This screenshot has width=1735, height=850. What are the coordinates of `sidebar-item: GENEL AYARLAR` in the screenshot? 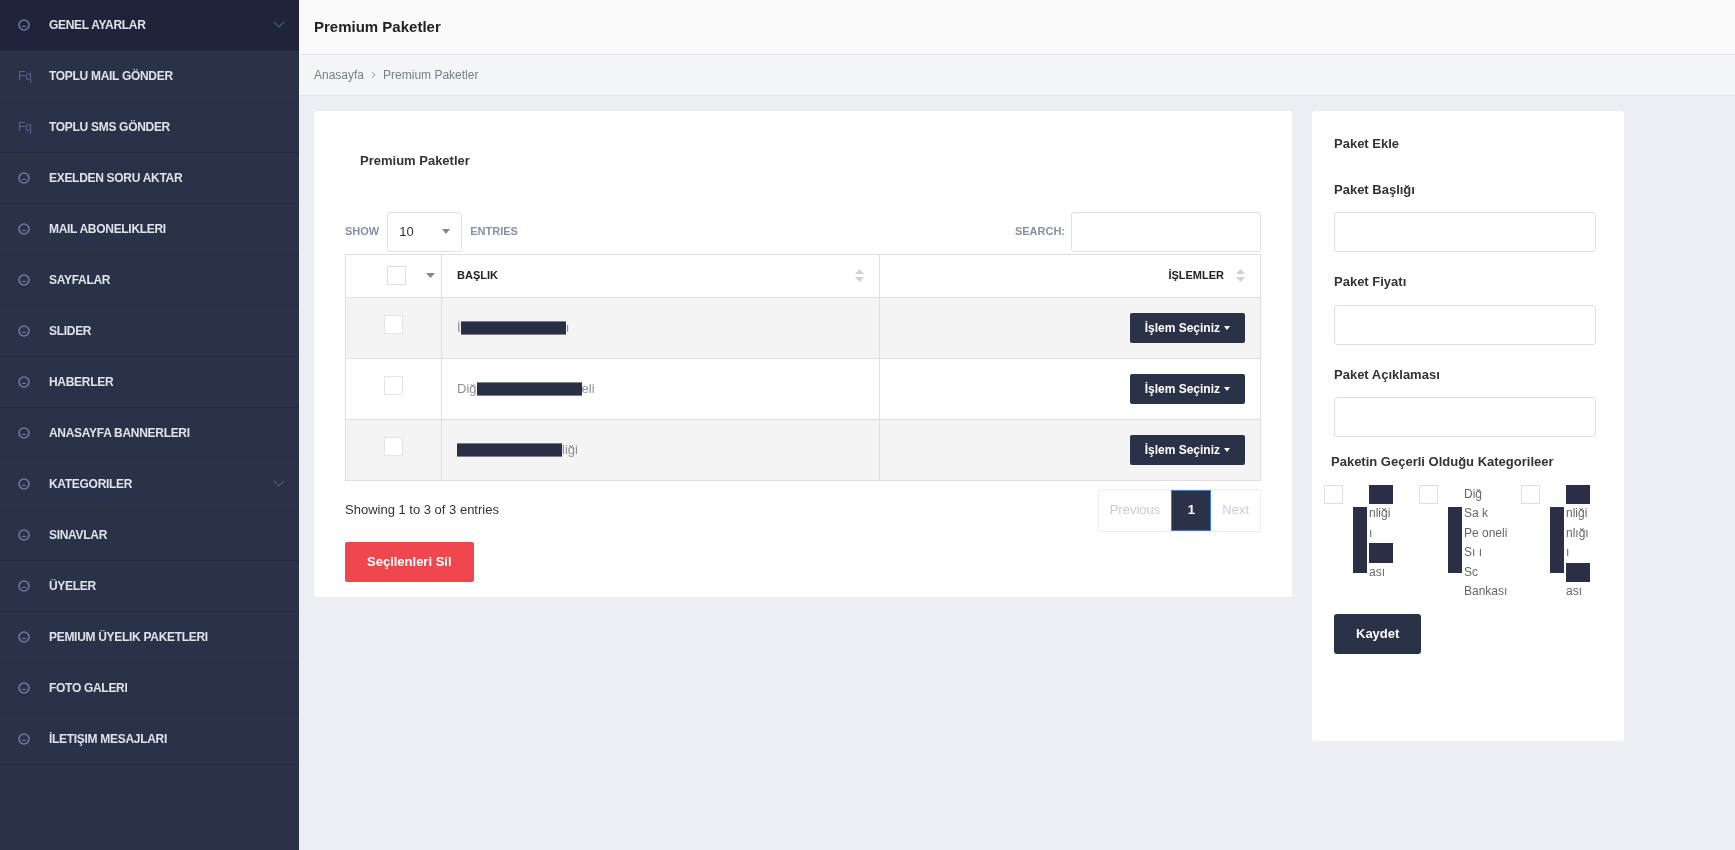 It's located at (149, 25).